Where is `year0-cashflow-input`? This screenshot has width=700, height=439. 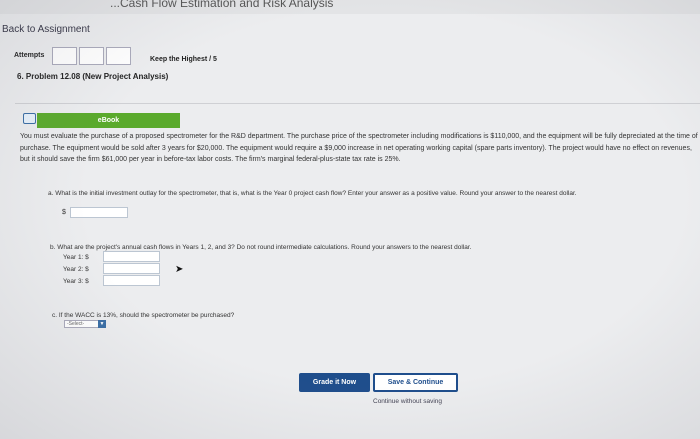 year0-cashflow-input is located at coordinates (99, 212).